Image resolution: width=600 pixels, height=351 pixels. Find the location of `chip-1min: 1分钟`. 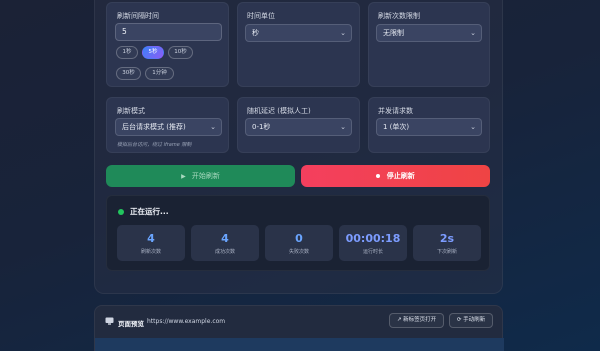

chip-1min: 1分钟 is located at coordinates (159, 73).